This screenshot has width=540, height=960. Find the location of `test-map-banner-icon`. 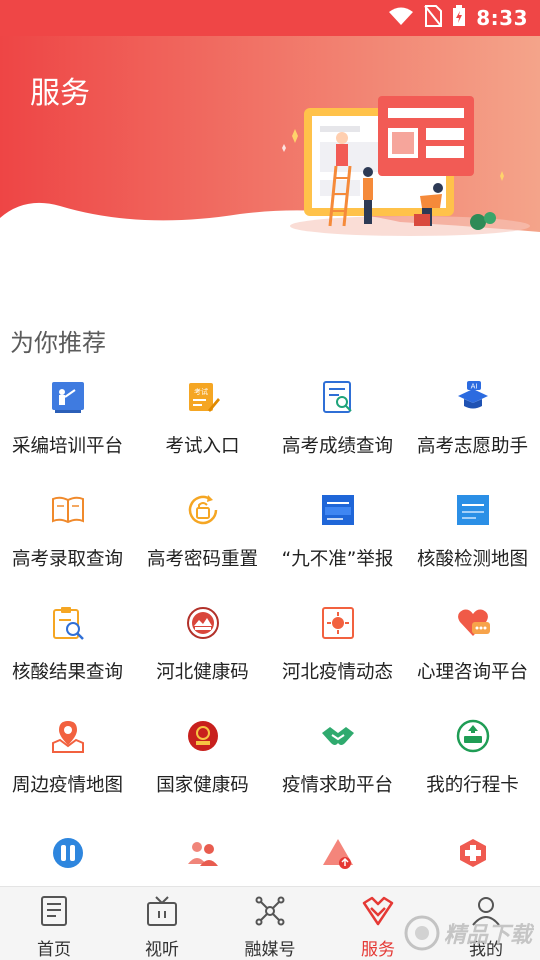

test-map-banner-icon is located at coordinates (473, 510).